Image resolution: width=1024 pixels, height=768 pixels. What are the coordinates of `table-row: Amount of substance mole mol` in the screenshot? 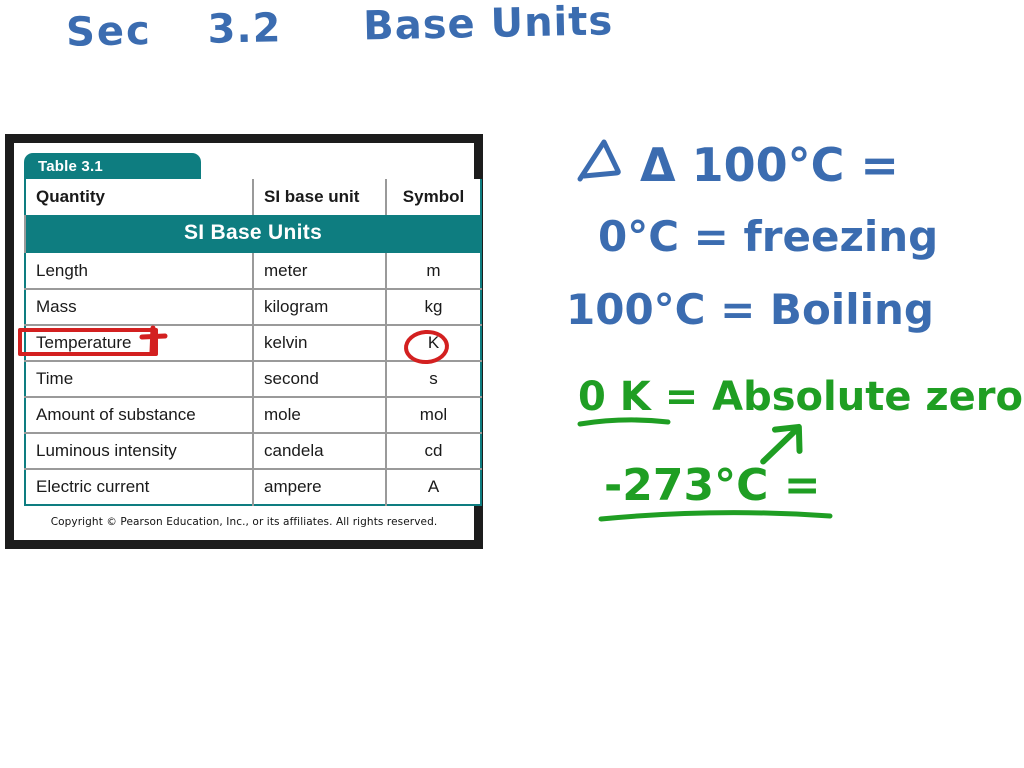 It's located at (253, 415).